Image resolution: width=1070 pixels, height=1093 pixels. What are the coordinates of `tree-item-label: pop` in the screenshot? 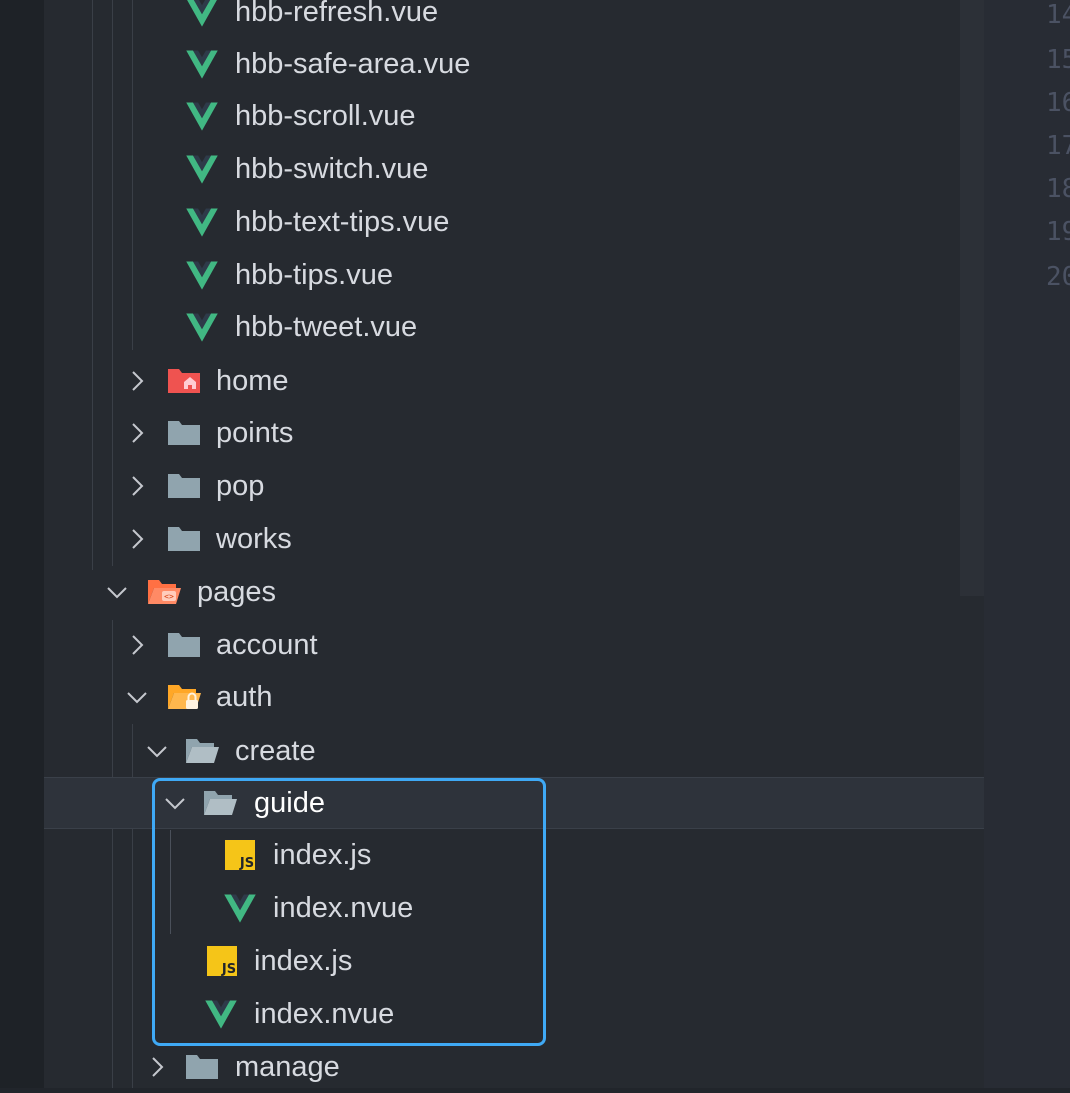 It's located at (240, 486).